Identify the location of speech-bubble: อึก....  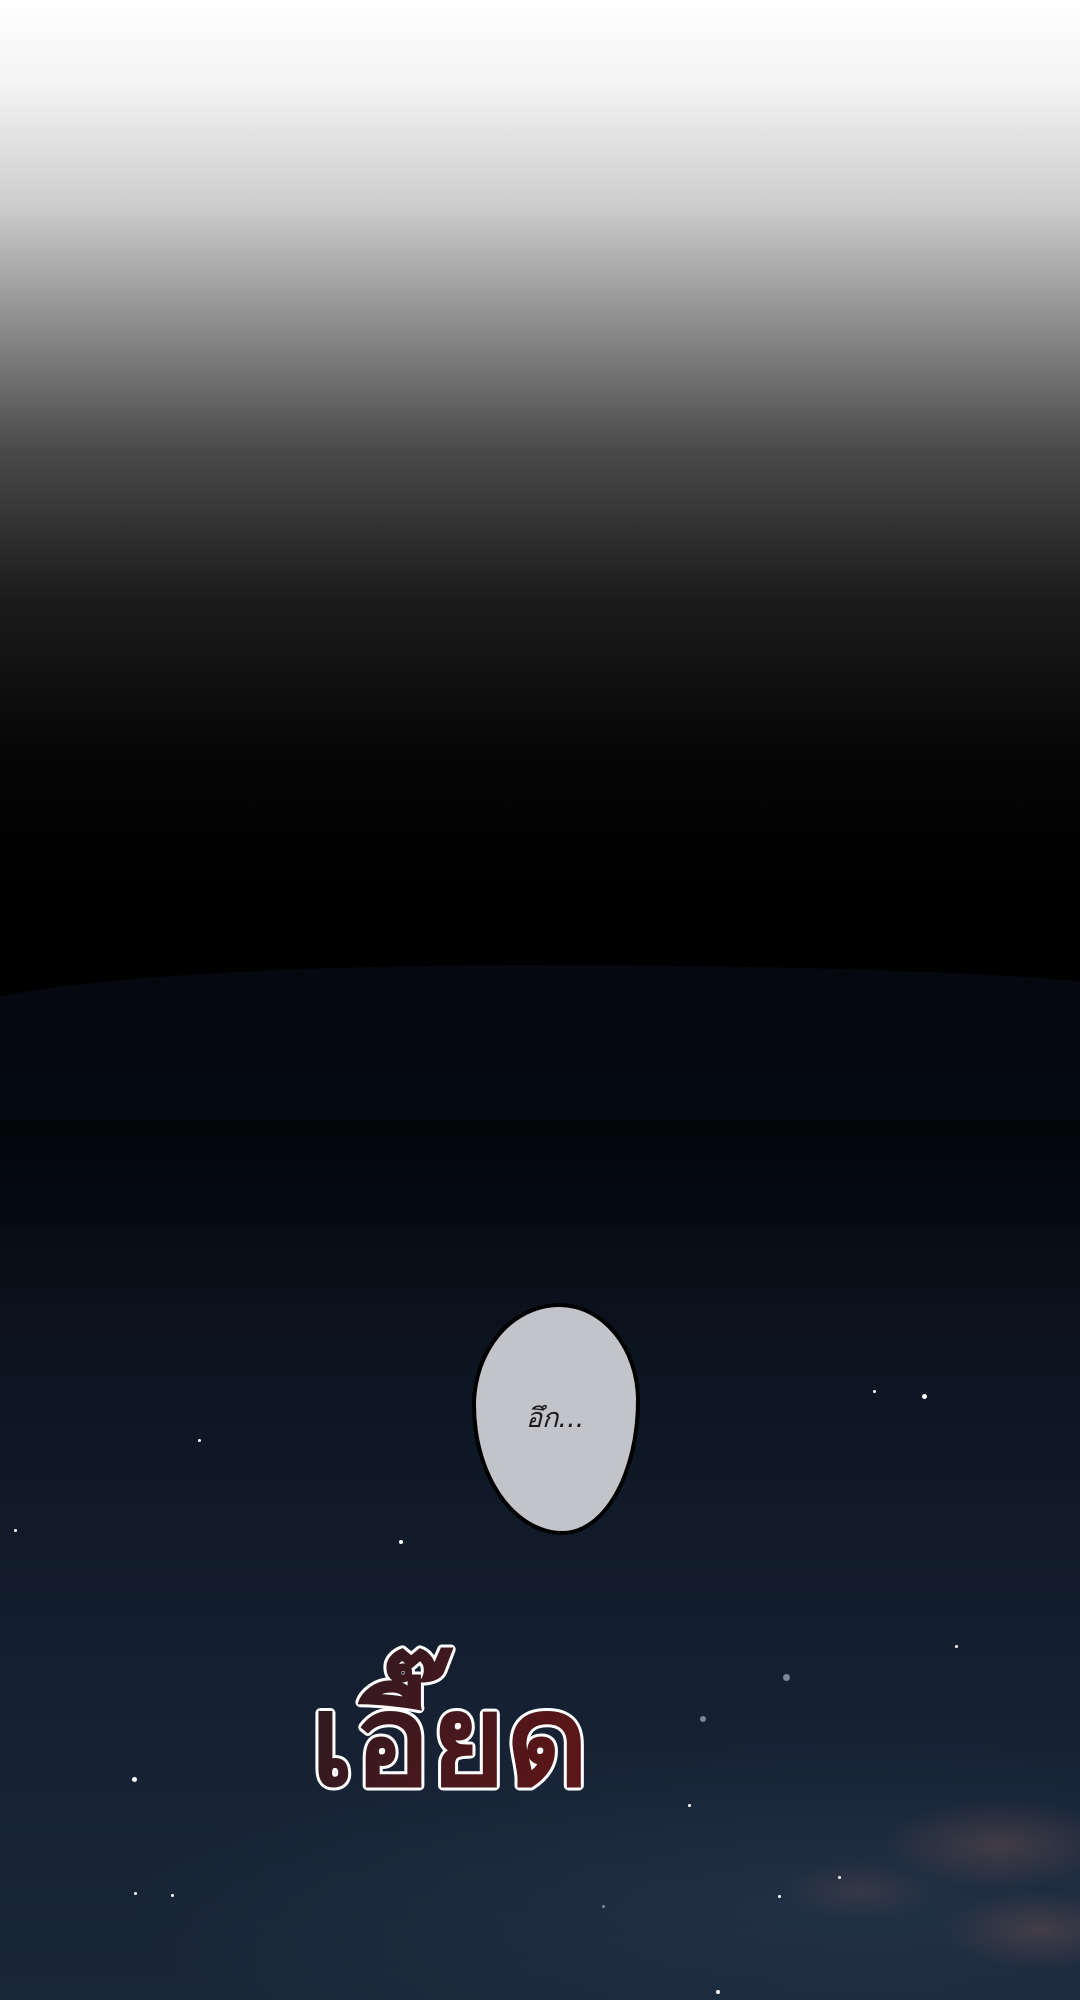
(556, 1419).